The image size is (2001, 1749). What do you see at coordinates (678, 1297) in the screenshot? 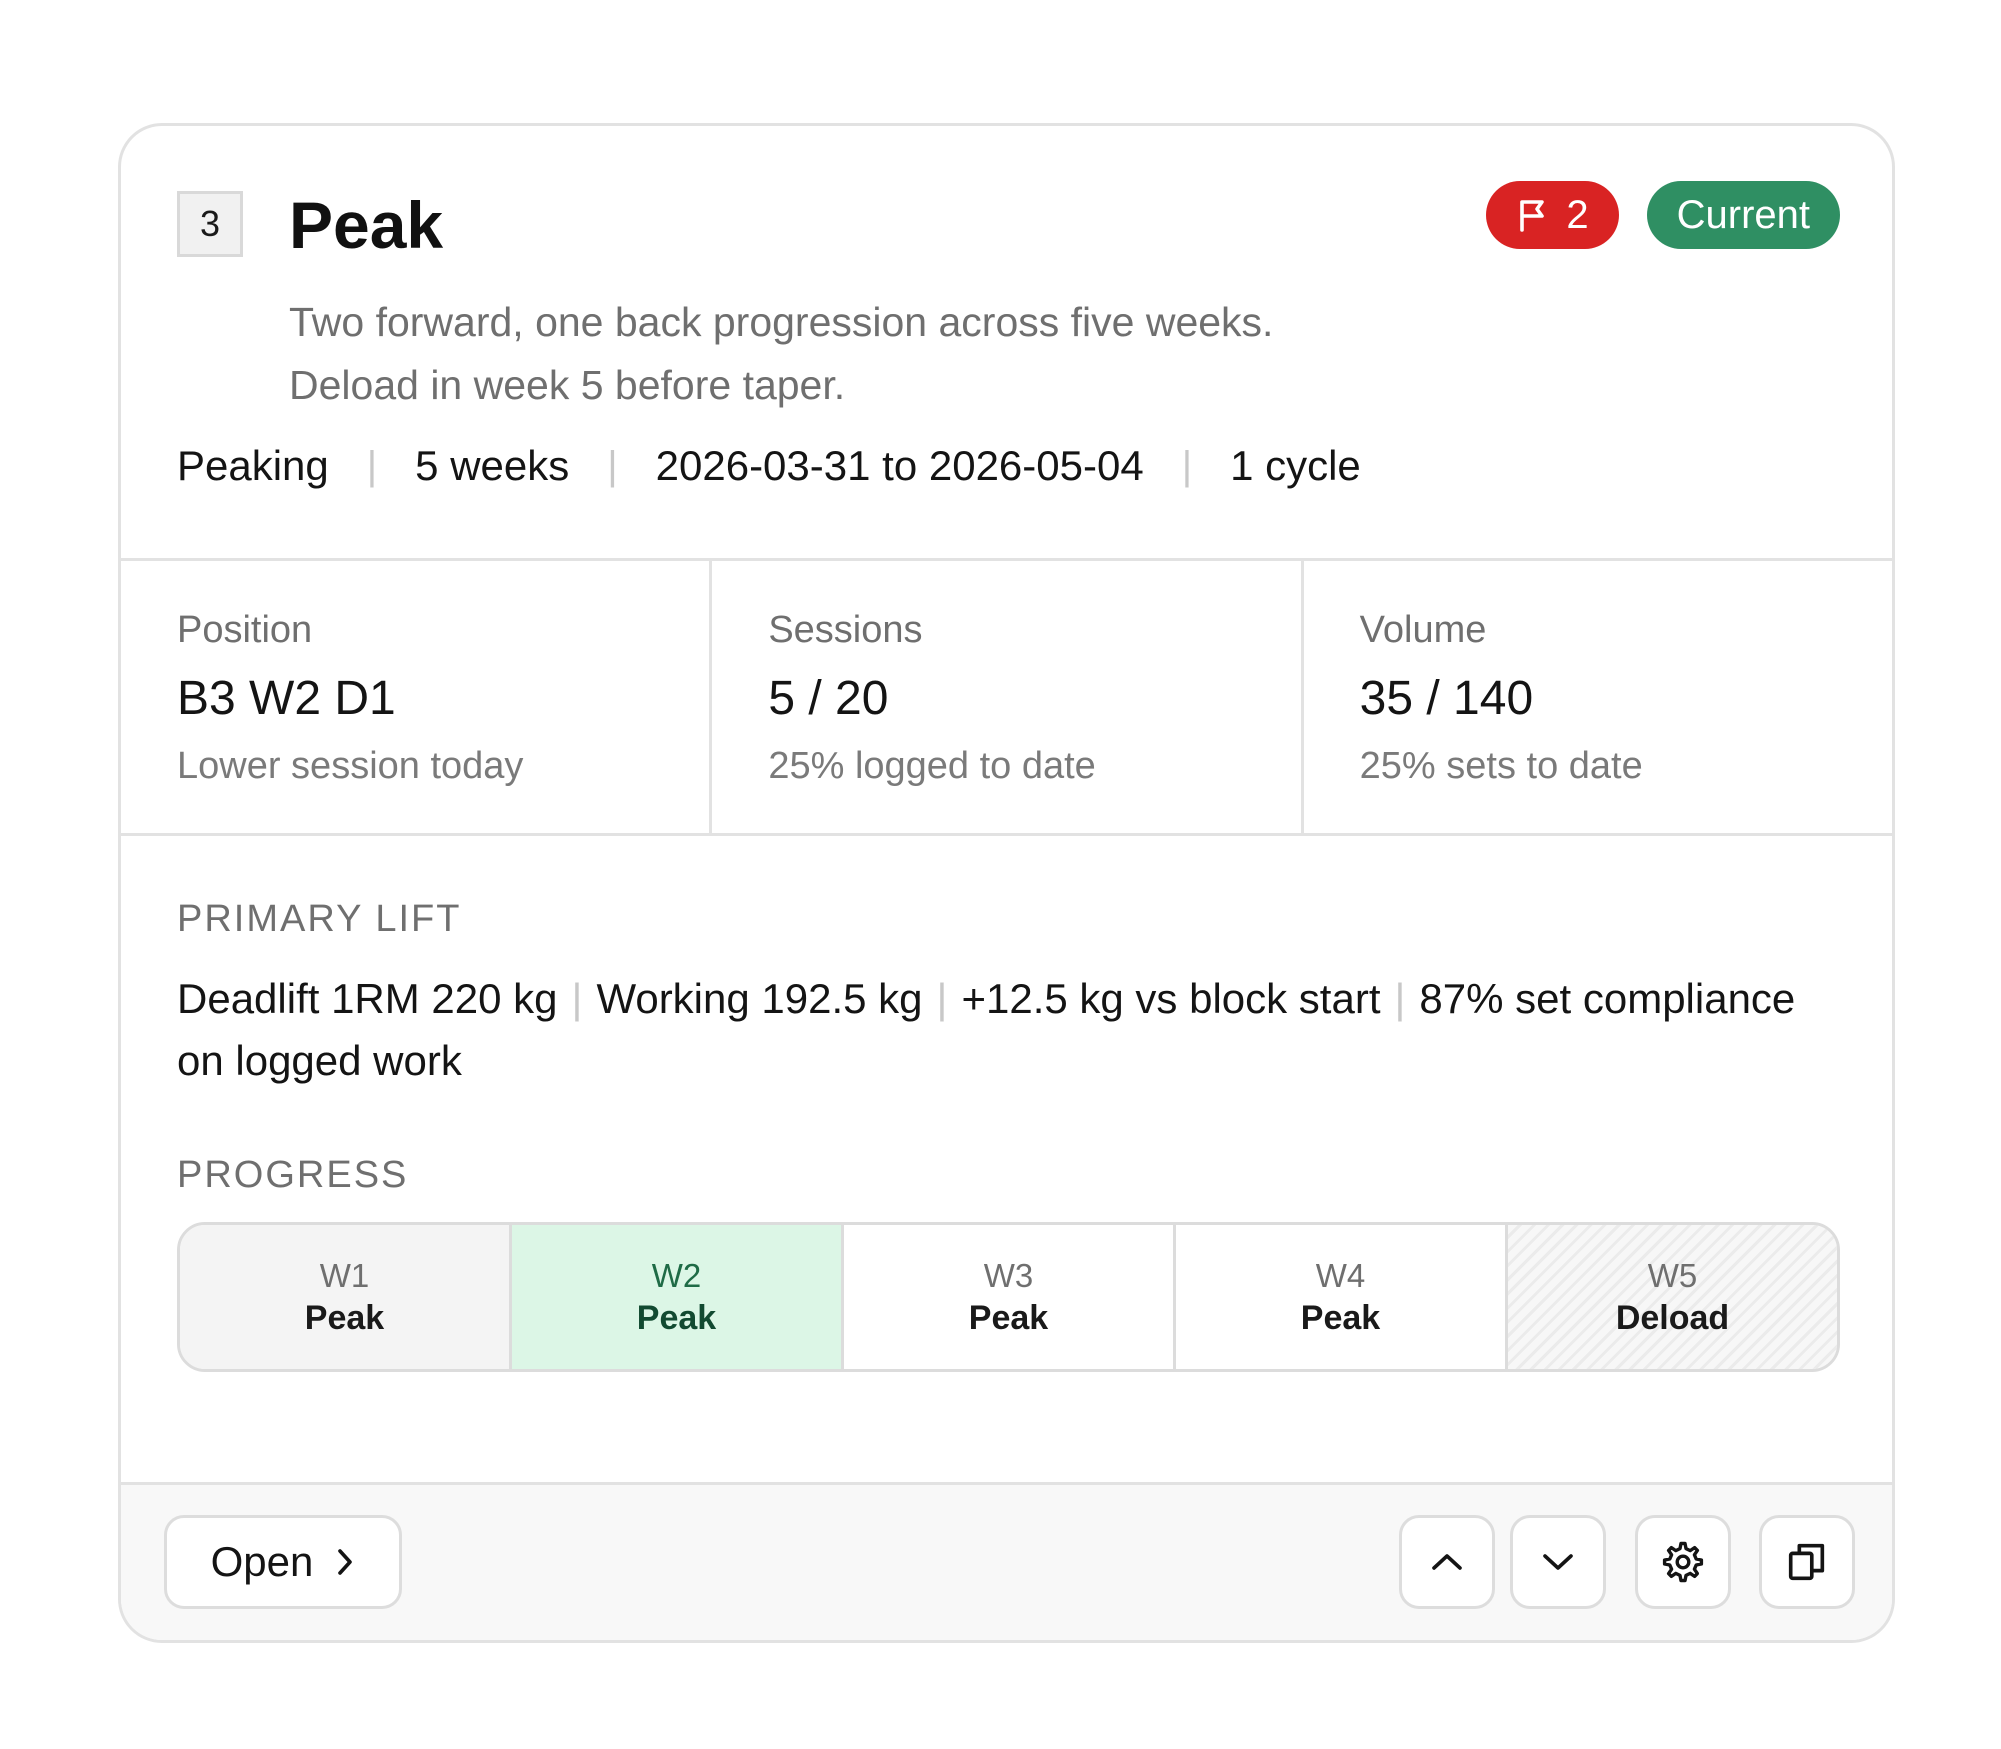
I see `week-cell-w2: W2 Peak` at bounding box center [678, 1297].